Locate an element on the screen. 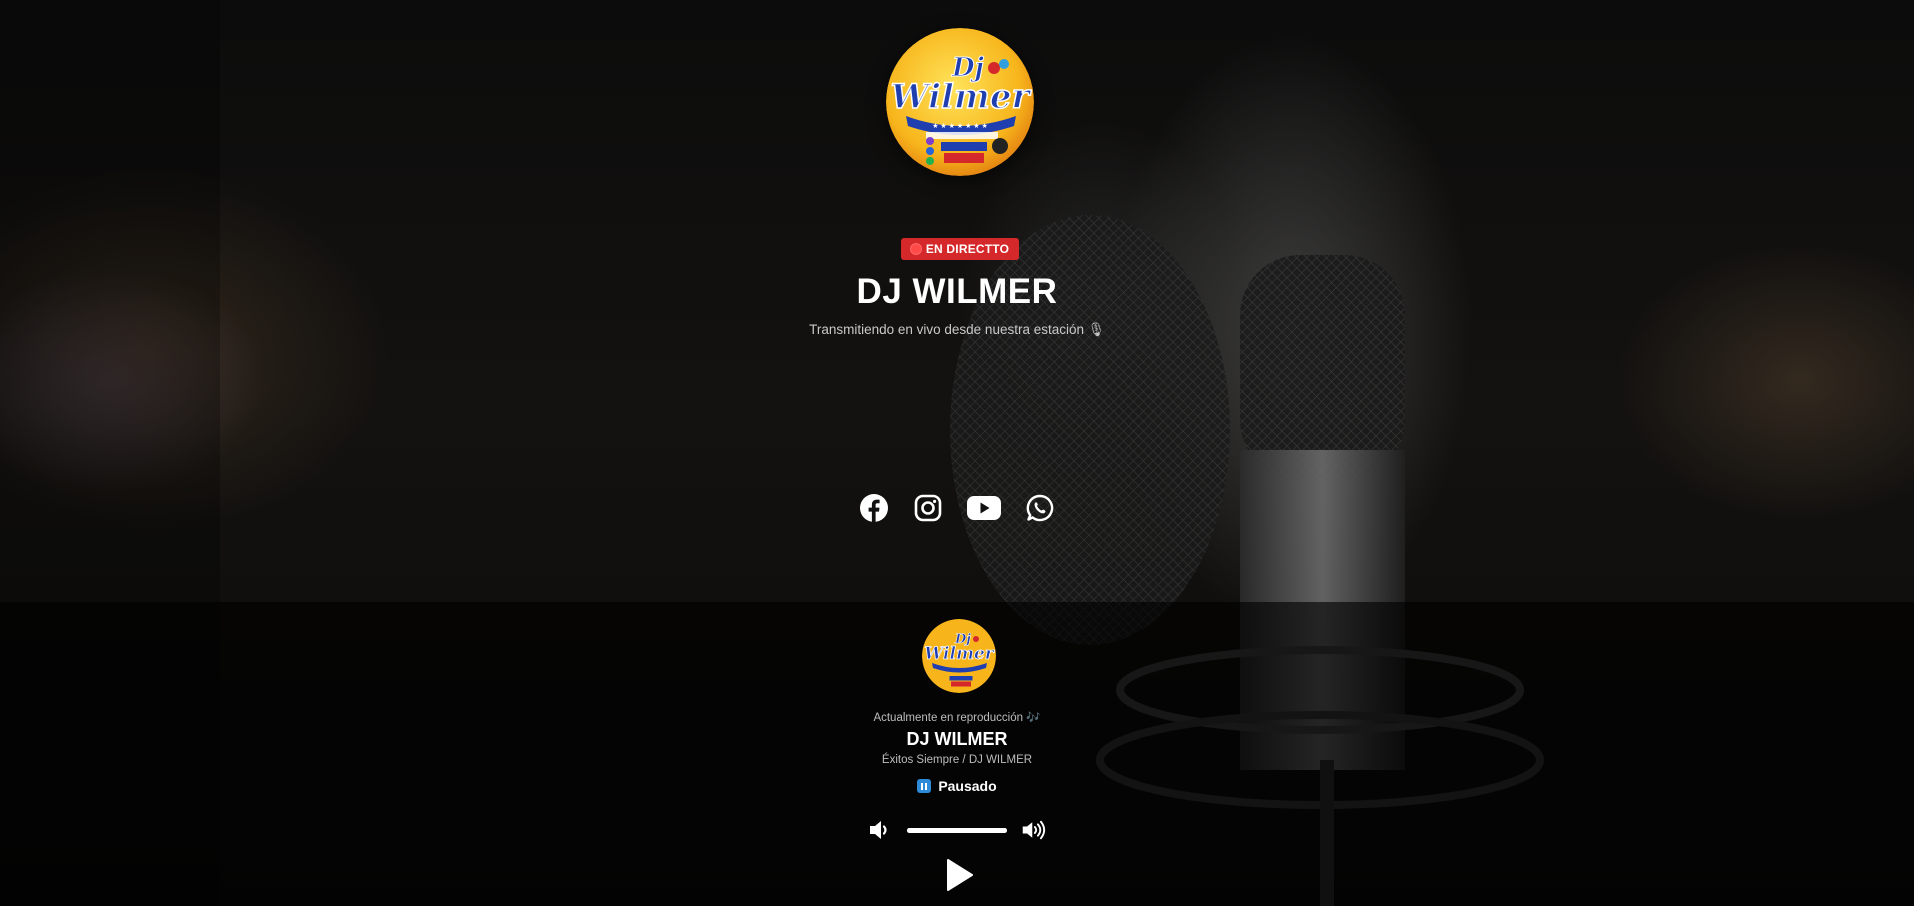 The image size is (1914, 906). live-badge: EN DIRECTTO is located at coordinates (960, 249).